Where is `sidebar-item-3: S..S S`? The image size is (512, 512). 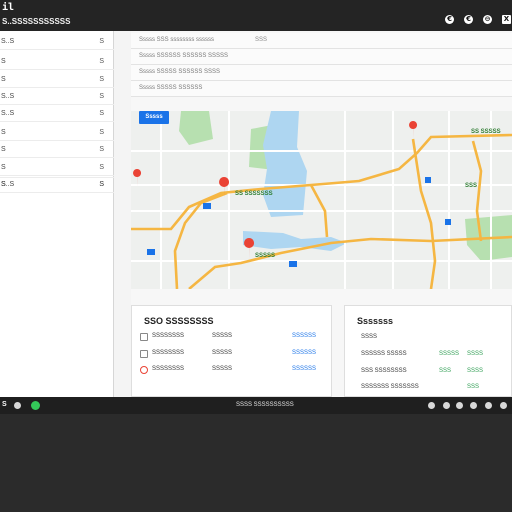 sidebar-item-3: S..S S is located at coordinates (57, 97).